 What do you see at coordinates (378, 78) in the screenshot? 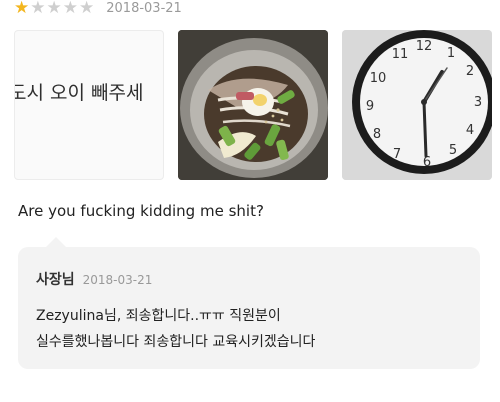
I see `svg-text: 10` at bounding box center [378, 78].